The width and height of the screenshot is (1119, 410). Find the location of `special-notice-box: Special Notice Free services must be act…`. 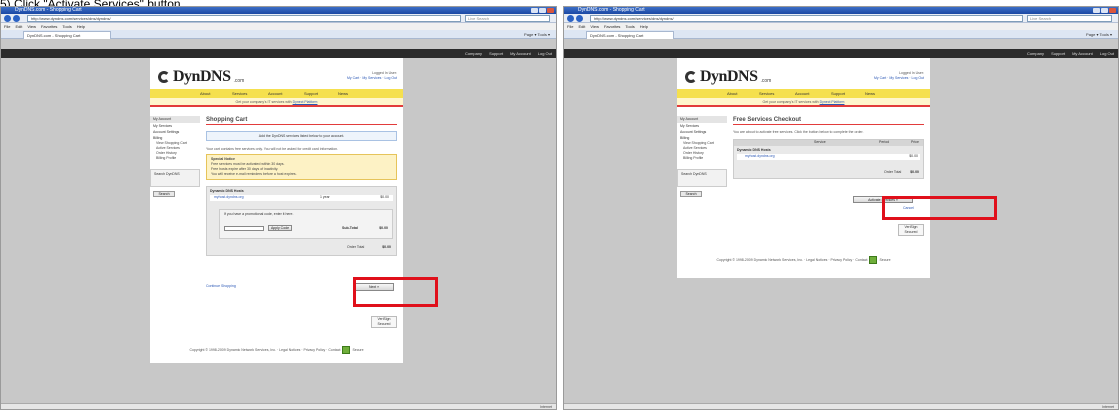

special-notice-box: Special Notice Free services must be act… is located at coordinates (301, 167).